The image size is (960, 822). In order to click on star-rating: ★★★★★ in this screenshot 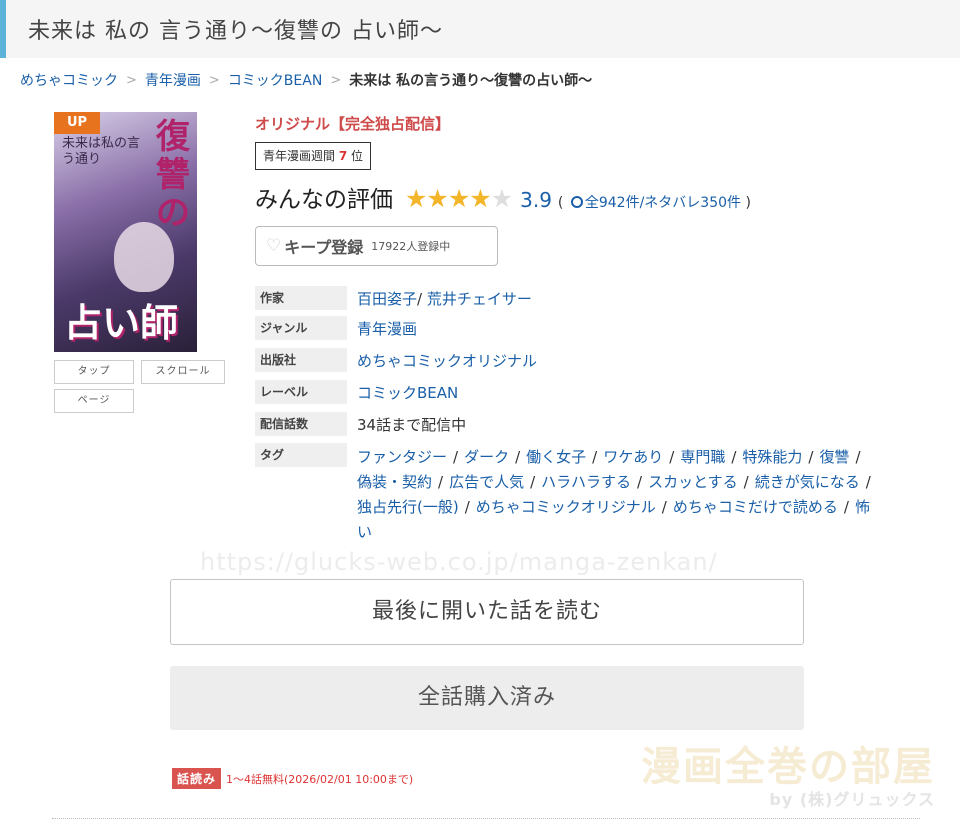, I will do `click(459, 198)`.